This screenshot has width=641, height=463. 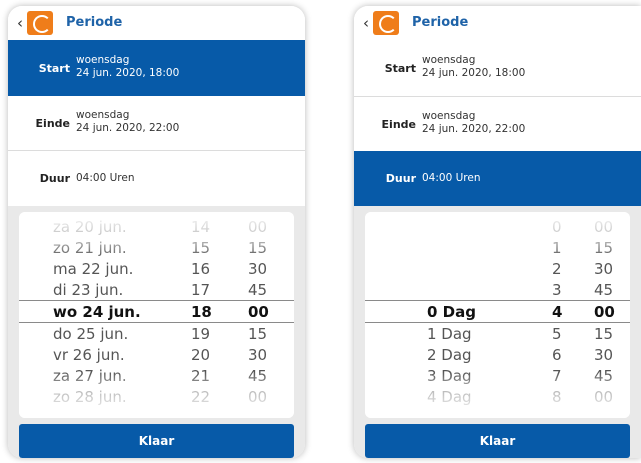 I want to click on hour-option: 21, so click(x=200, y=376).